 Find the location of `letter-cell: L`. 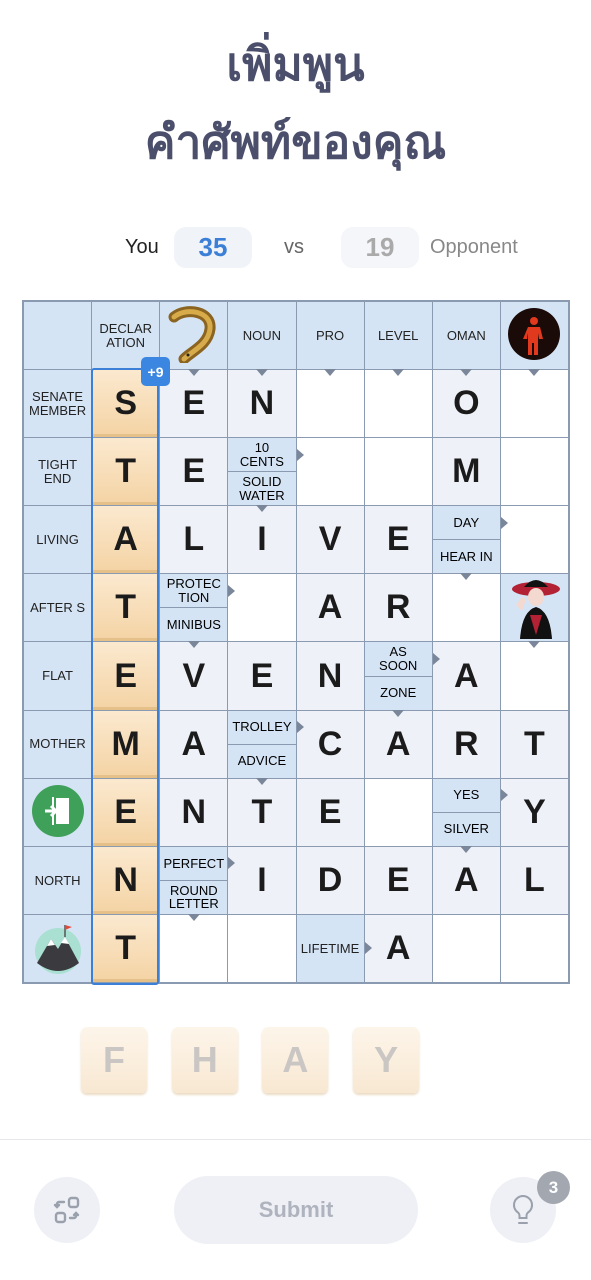

letter-cell: L is located at coordinates (194, 540).